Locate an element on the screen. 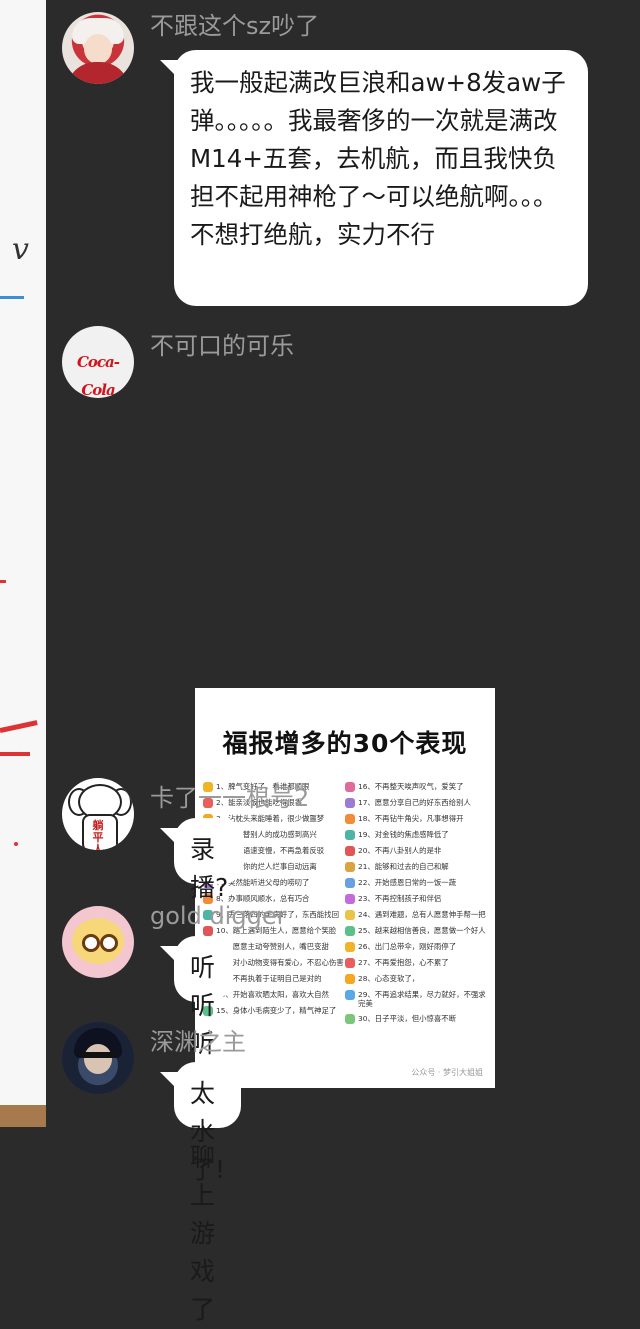 This screenshot has width=640, height=1329. image-list-text: 13、不再执着于证明自己是对的 is located at coordinates (269, 978).